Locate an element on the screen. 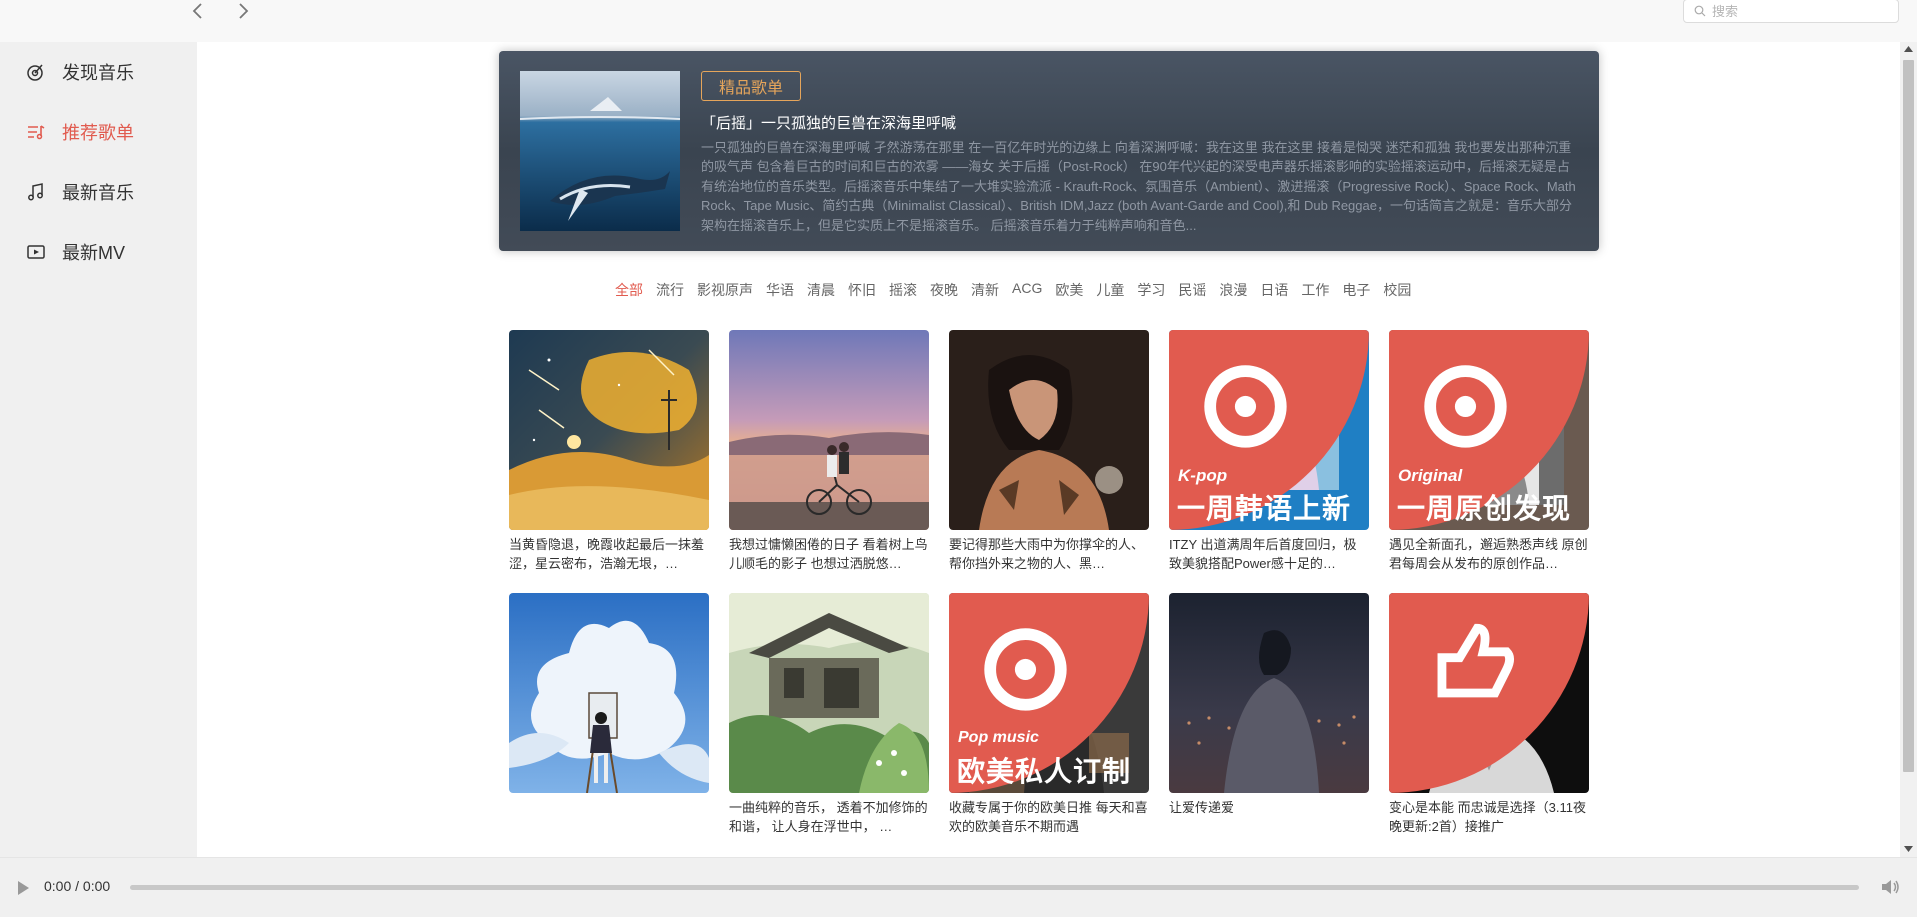  playlist-title: 让爱传递爱 is located at coordinates (1269, 817).